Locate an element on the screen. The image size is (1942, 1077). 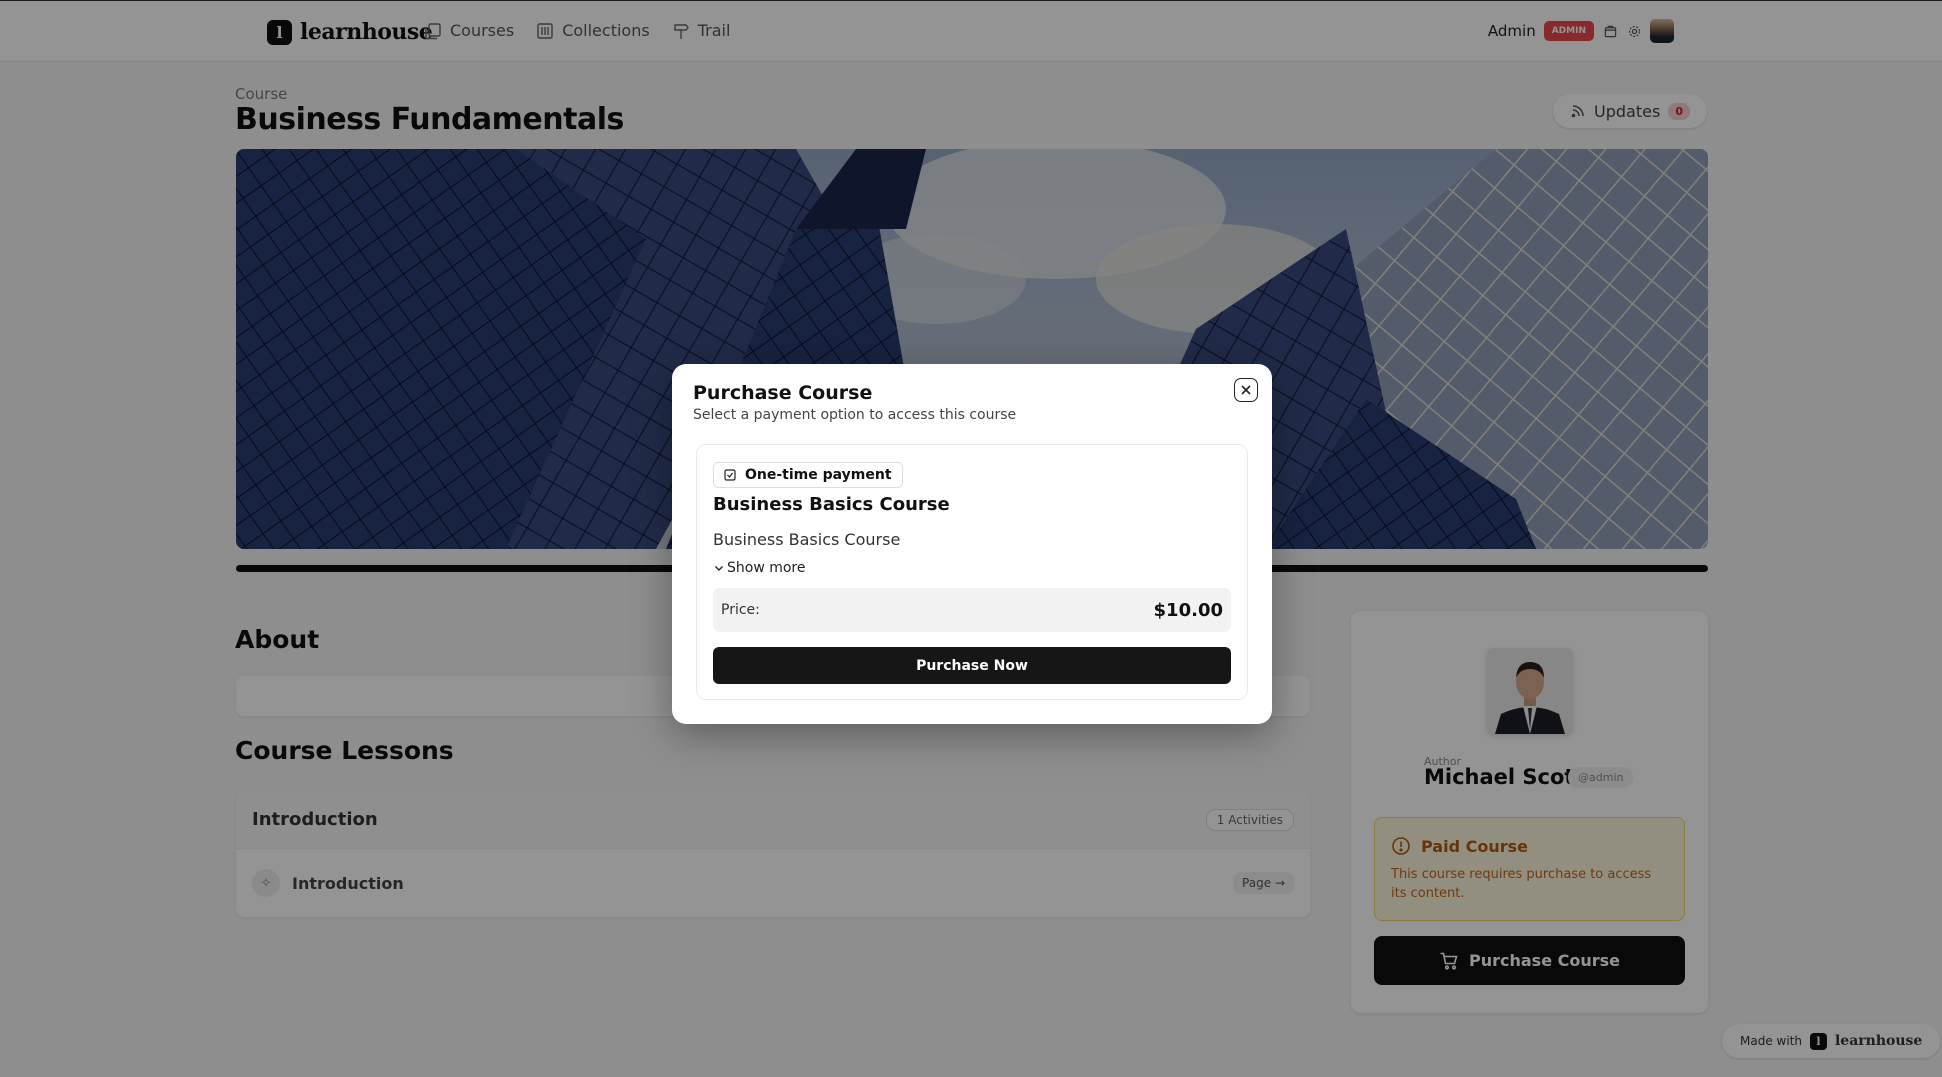
price-row: Price: $10.00 is located at coordinates (972, 610).